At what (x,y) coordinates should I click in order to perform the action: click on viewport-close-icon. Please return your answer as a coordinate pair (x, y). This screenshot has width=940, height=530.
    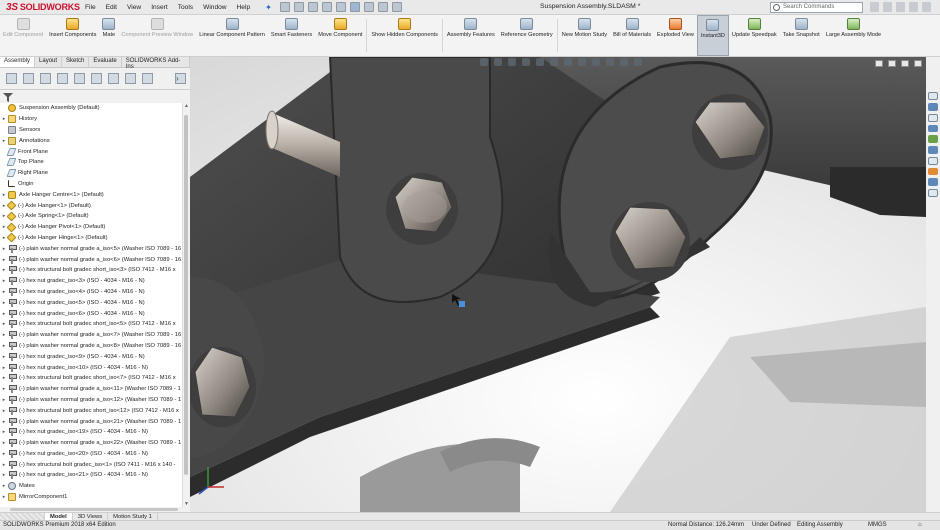
    Looking at the image, I should click on (918, 63).